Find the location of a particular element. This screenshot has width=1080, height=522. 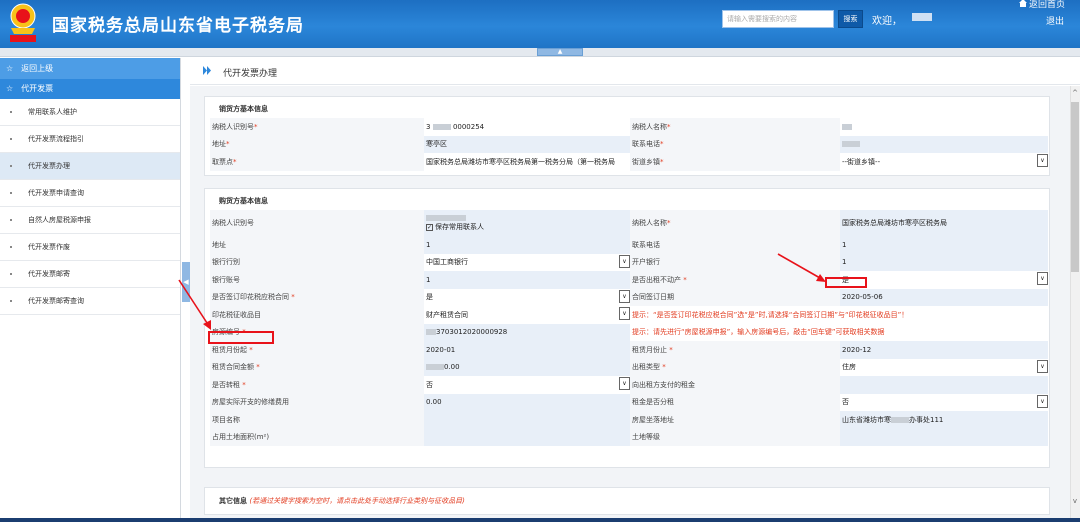

sidebar-item-label: 常用联系人维护 is located at coordinates (52, 112).